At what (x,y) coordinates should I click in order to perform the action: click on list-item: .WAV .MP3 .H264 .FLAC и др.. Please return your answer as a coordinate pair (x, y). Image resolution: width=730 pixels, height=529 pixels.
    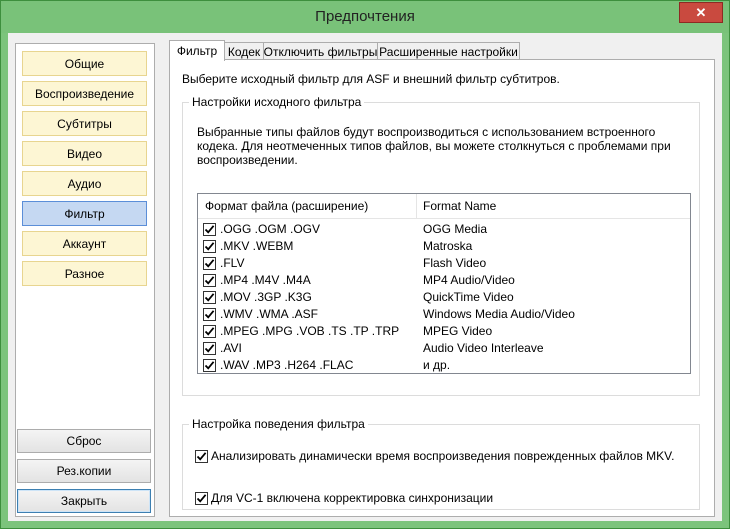
    Looking at the image, I should click on (444, 365).